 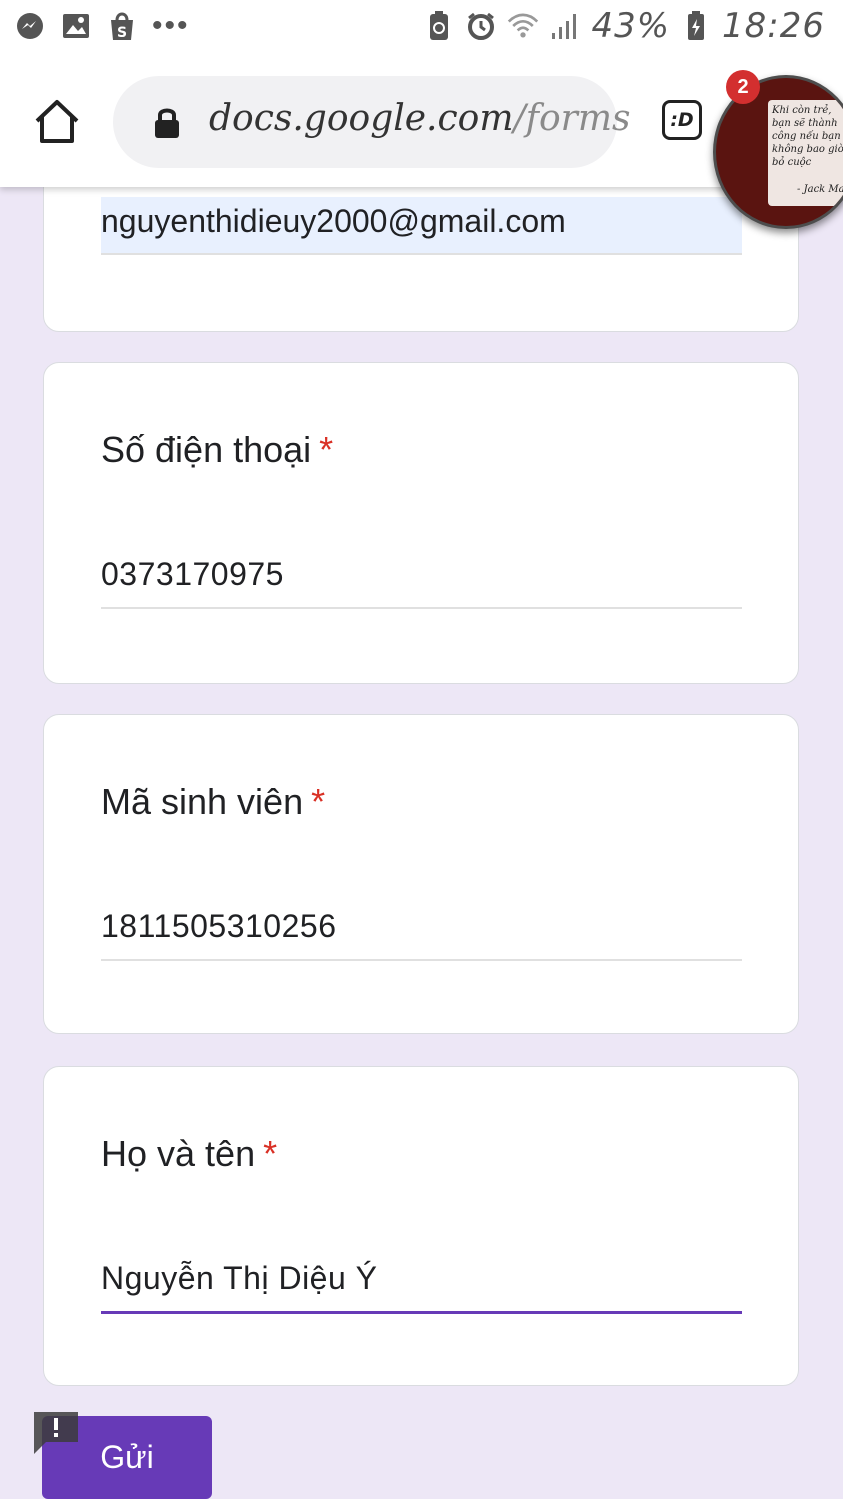 What do you see at coordinates (57, 122) in the screenshot?
I see `home-icon` at bounding box center [57, 122].